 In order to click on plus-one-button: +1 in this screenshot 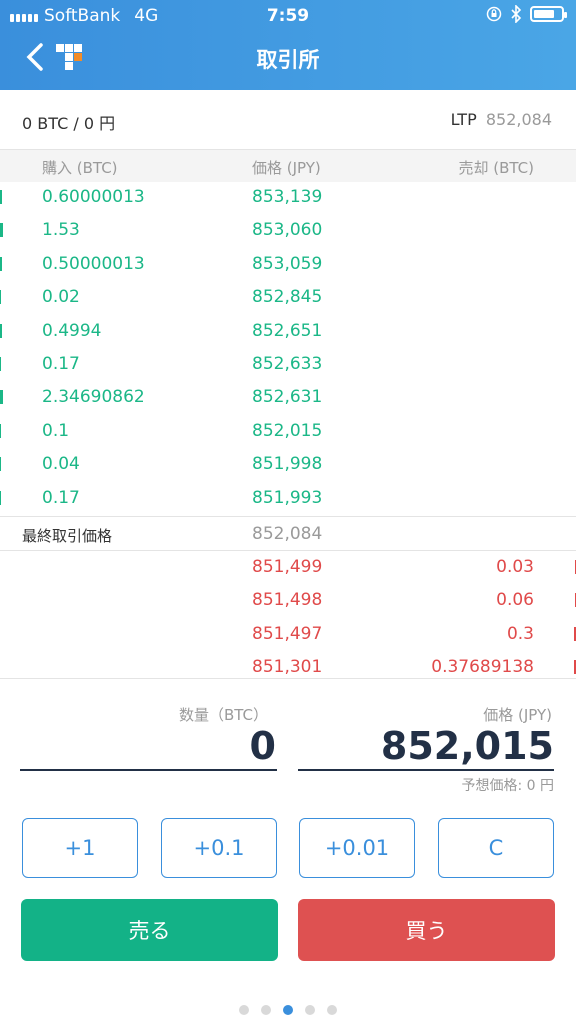, I will do `click(80, 848)`.